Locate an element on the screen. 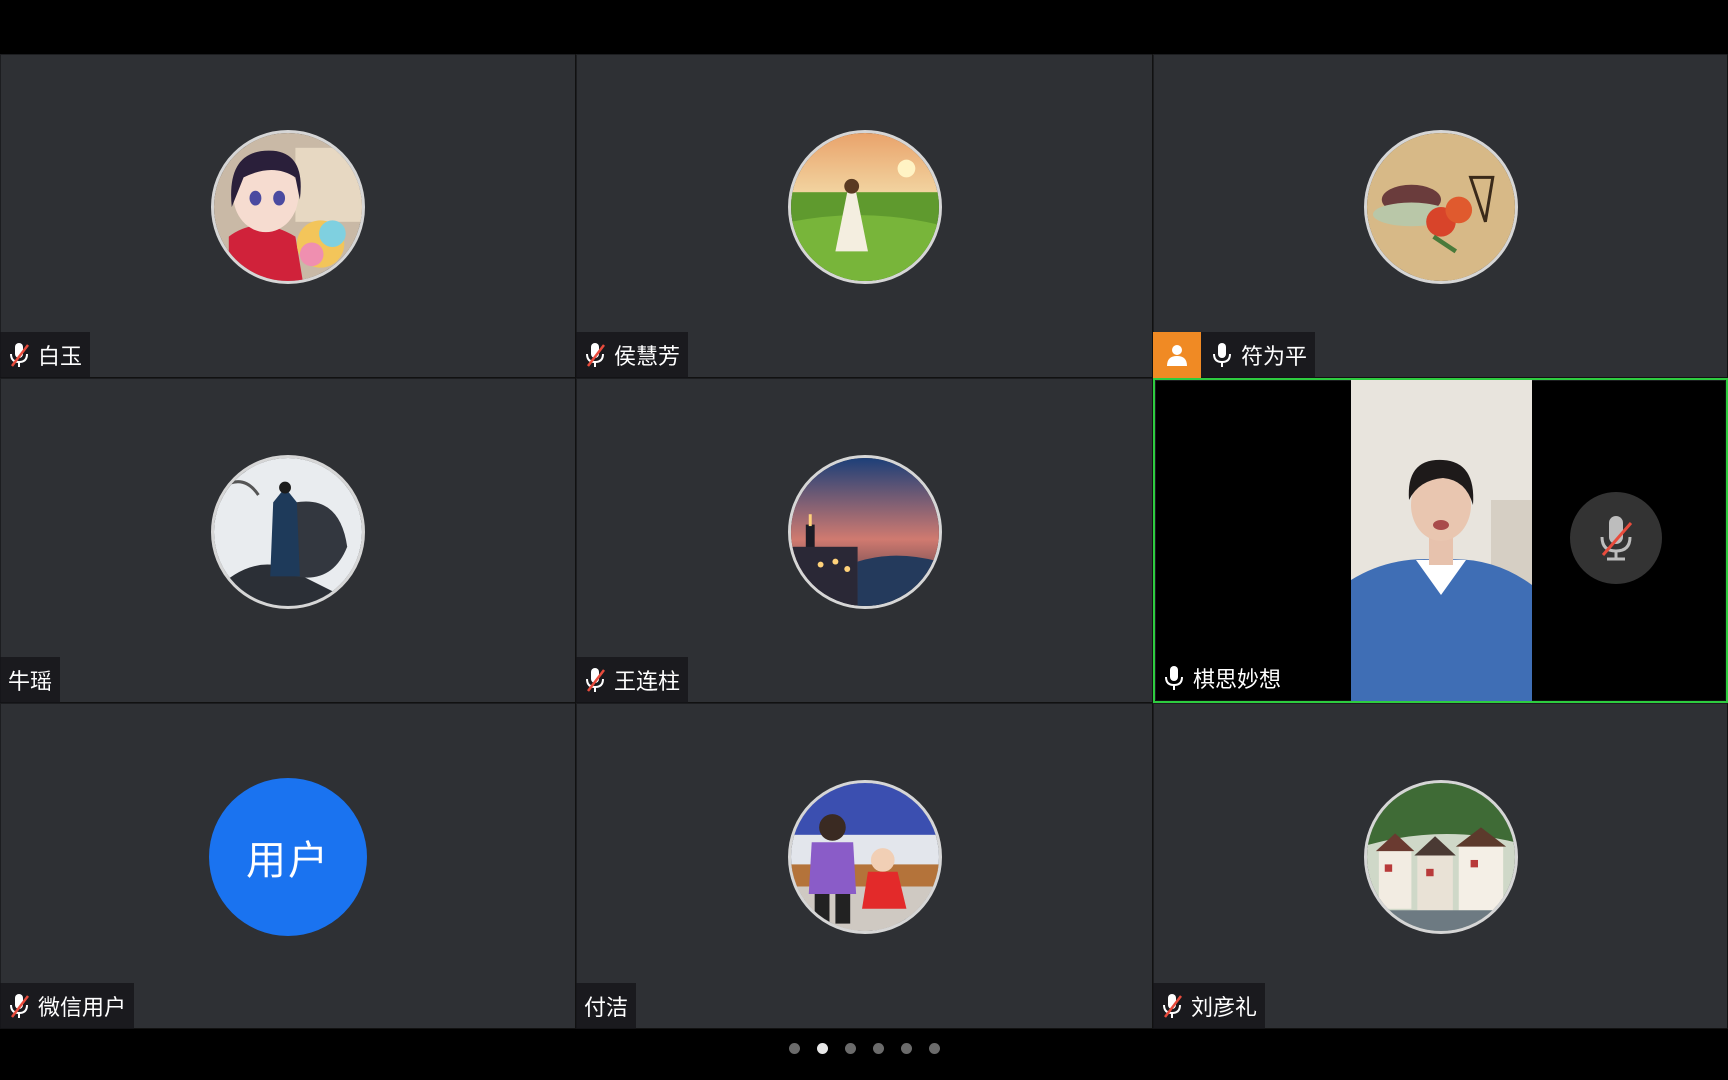  participant-tile: 刘彦礼 is located at coordinates (1440, 866).